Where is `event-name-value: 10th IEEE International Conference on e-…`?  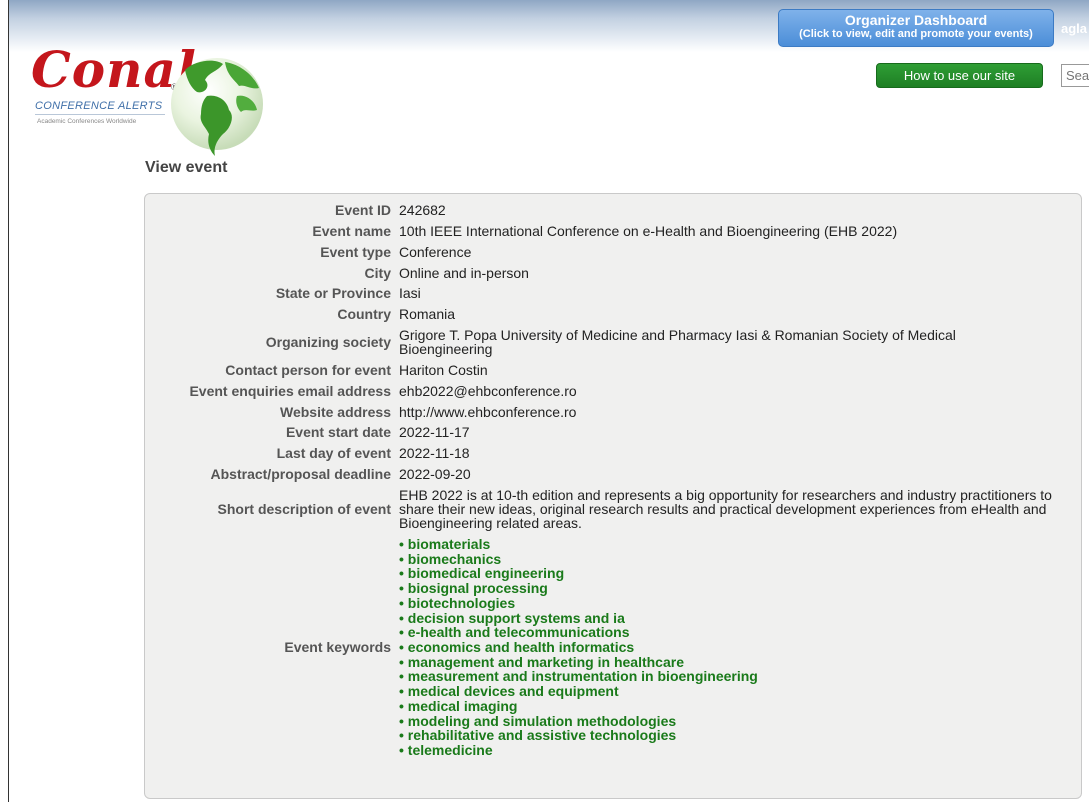 event-name-value: 10th IEEE International Conference on e-… is located at coordinates (648, 231).